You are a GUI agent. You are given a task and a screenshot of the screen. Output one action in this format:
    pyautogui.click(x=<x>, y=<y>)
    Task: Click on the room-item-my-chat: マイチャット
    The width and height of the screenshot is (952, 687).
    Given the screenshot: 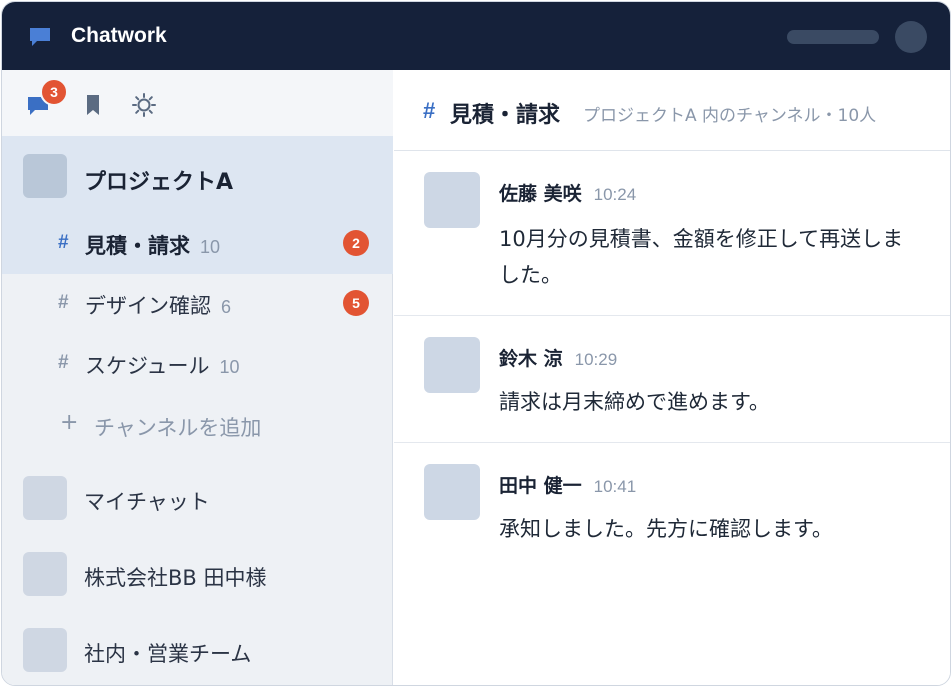 What is the action you would take?
    pyautogui.click(x=197, y=498)
    